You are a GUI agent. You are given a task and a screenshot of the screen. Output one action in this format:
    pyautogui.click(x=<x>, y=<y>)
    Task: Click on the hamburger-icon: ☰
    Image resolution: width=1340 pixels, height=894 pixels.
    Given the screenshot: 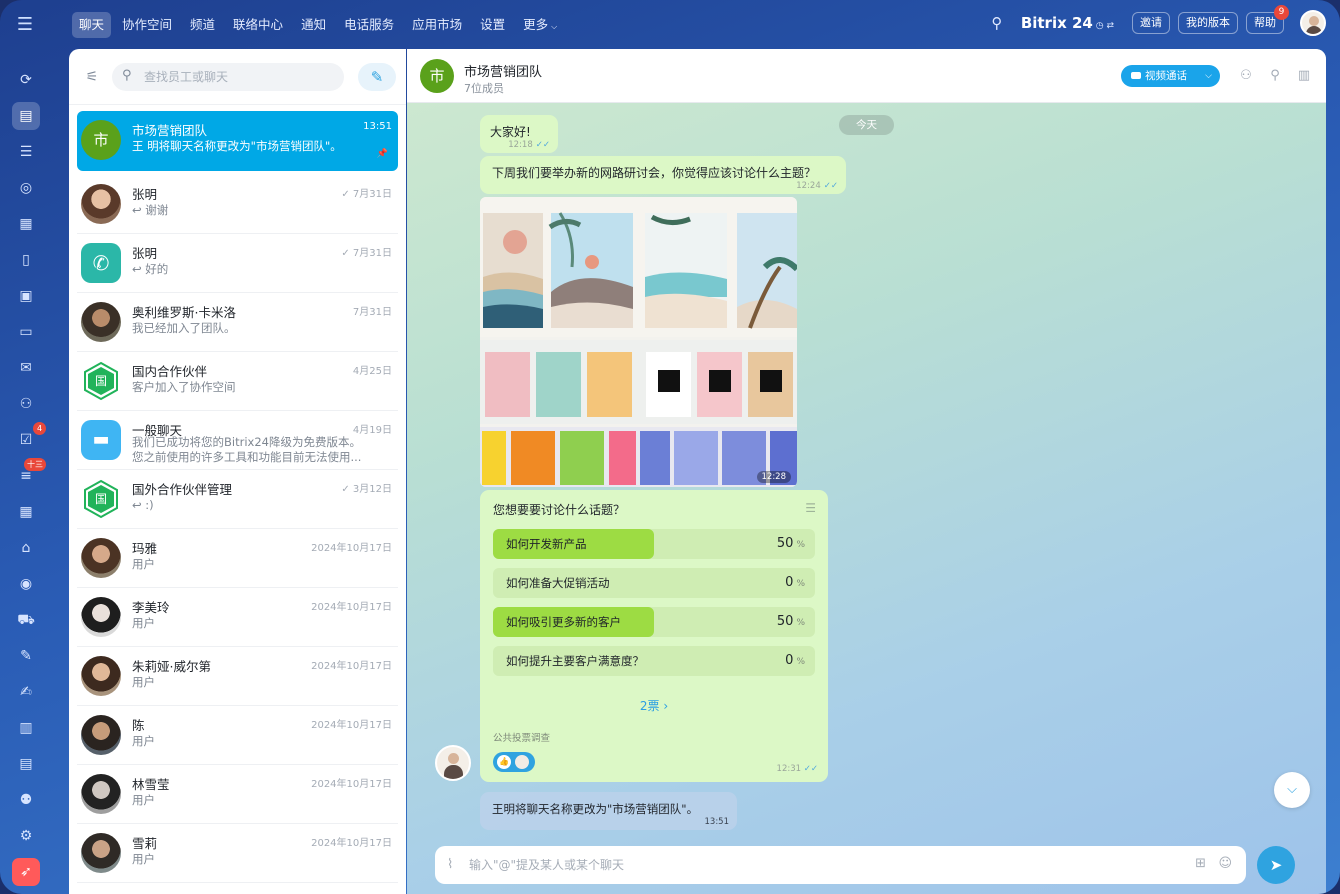 What is the action you would take?
    pyautogui.click(x=25, y=25)
    